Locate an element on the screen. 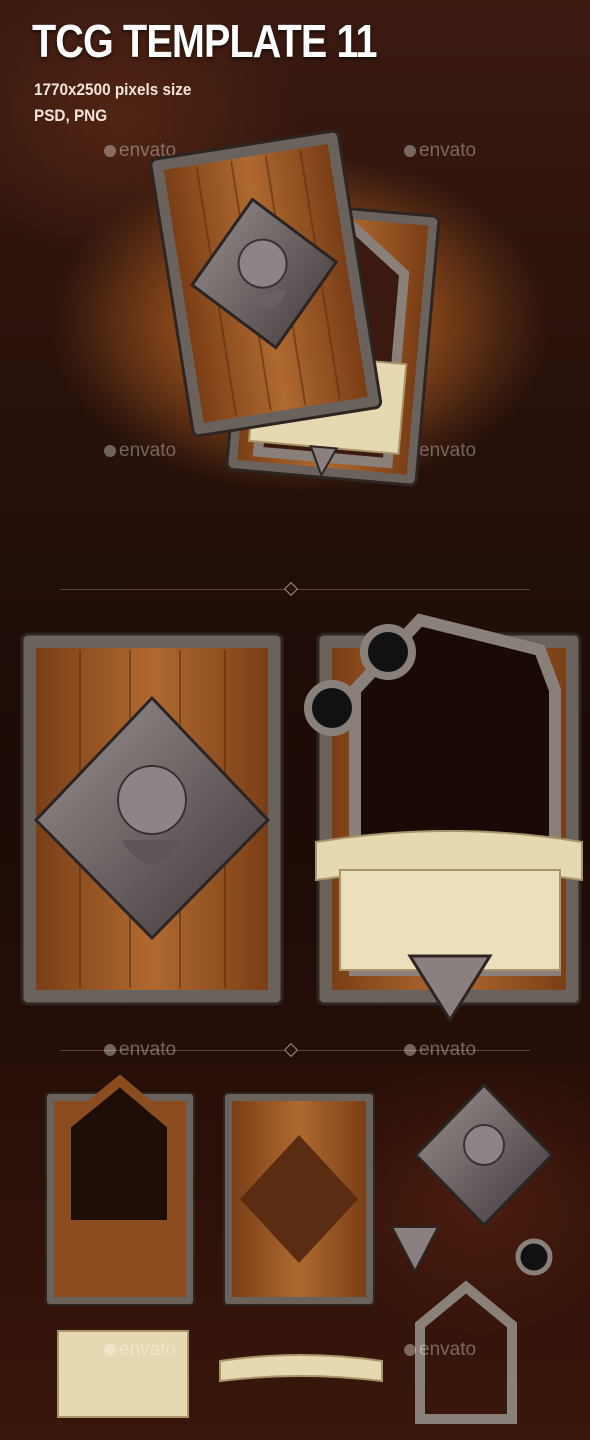 This screenshot has width=590, height=1440. ribbon-banner-component is located at coordinates (301, 1368).